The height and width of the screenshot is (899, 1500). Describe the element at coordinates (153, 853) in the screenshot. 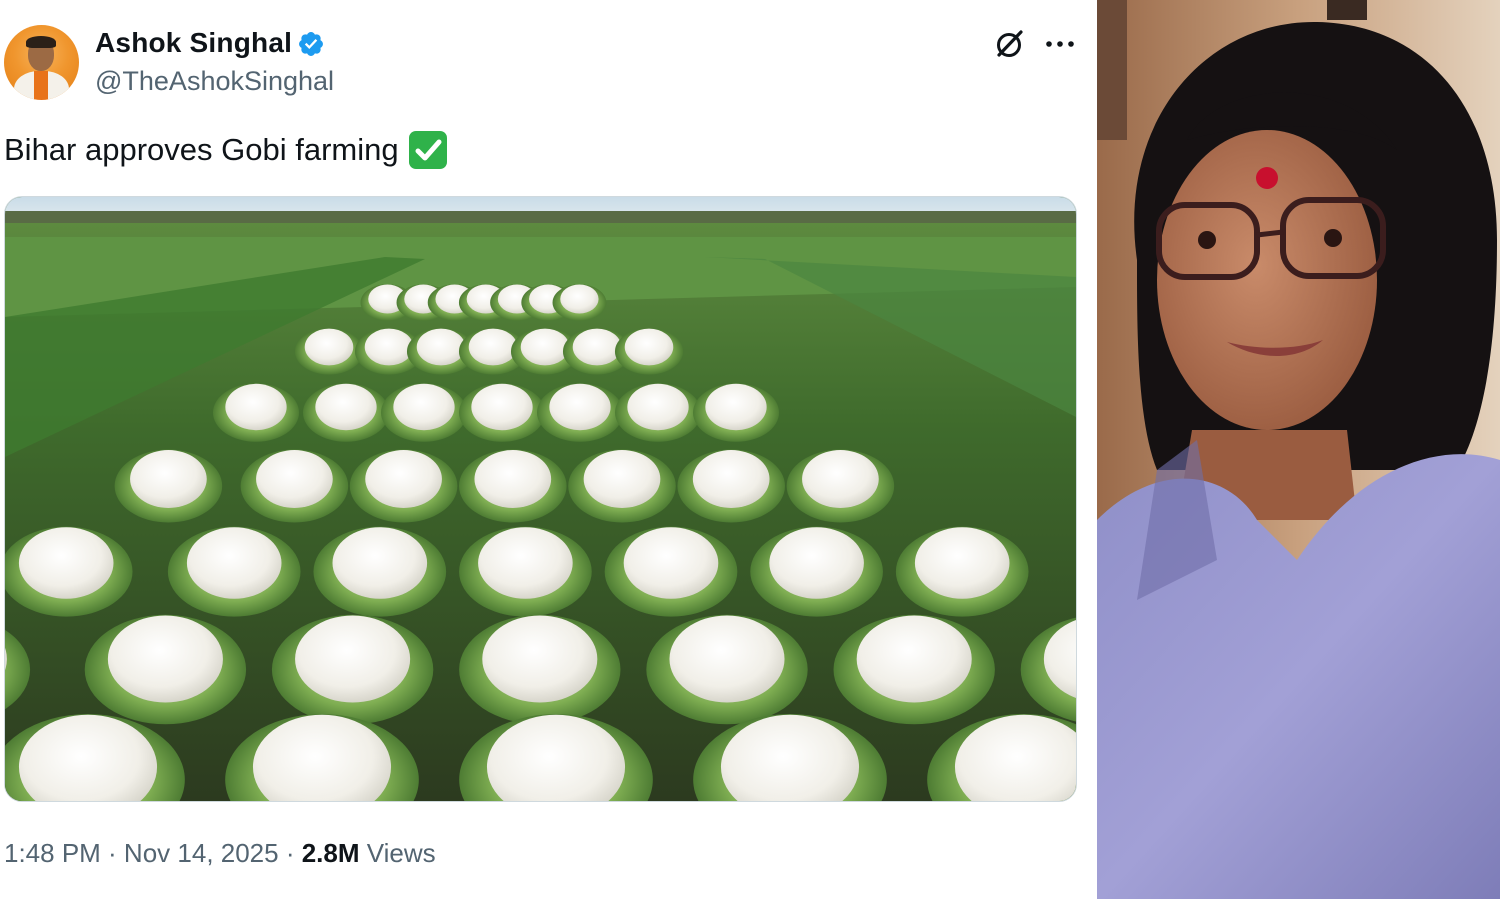

I see `tweet-timestamp: 1:48 PM · Nov 14, 2025 ·` at that location.